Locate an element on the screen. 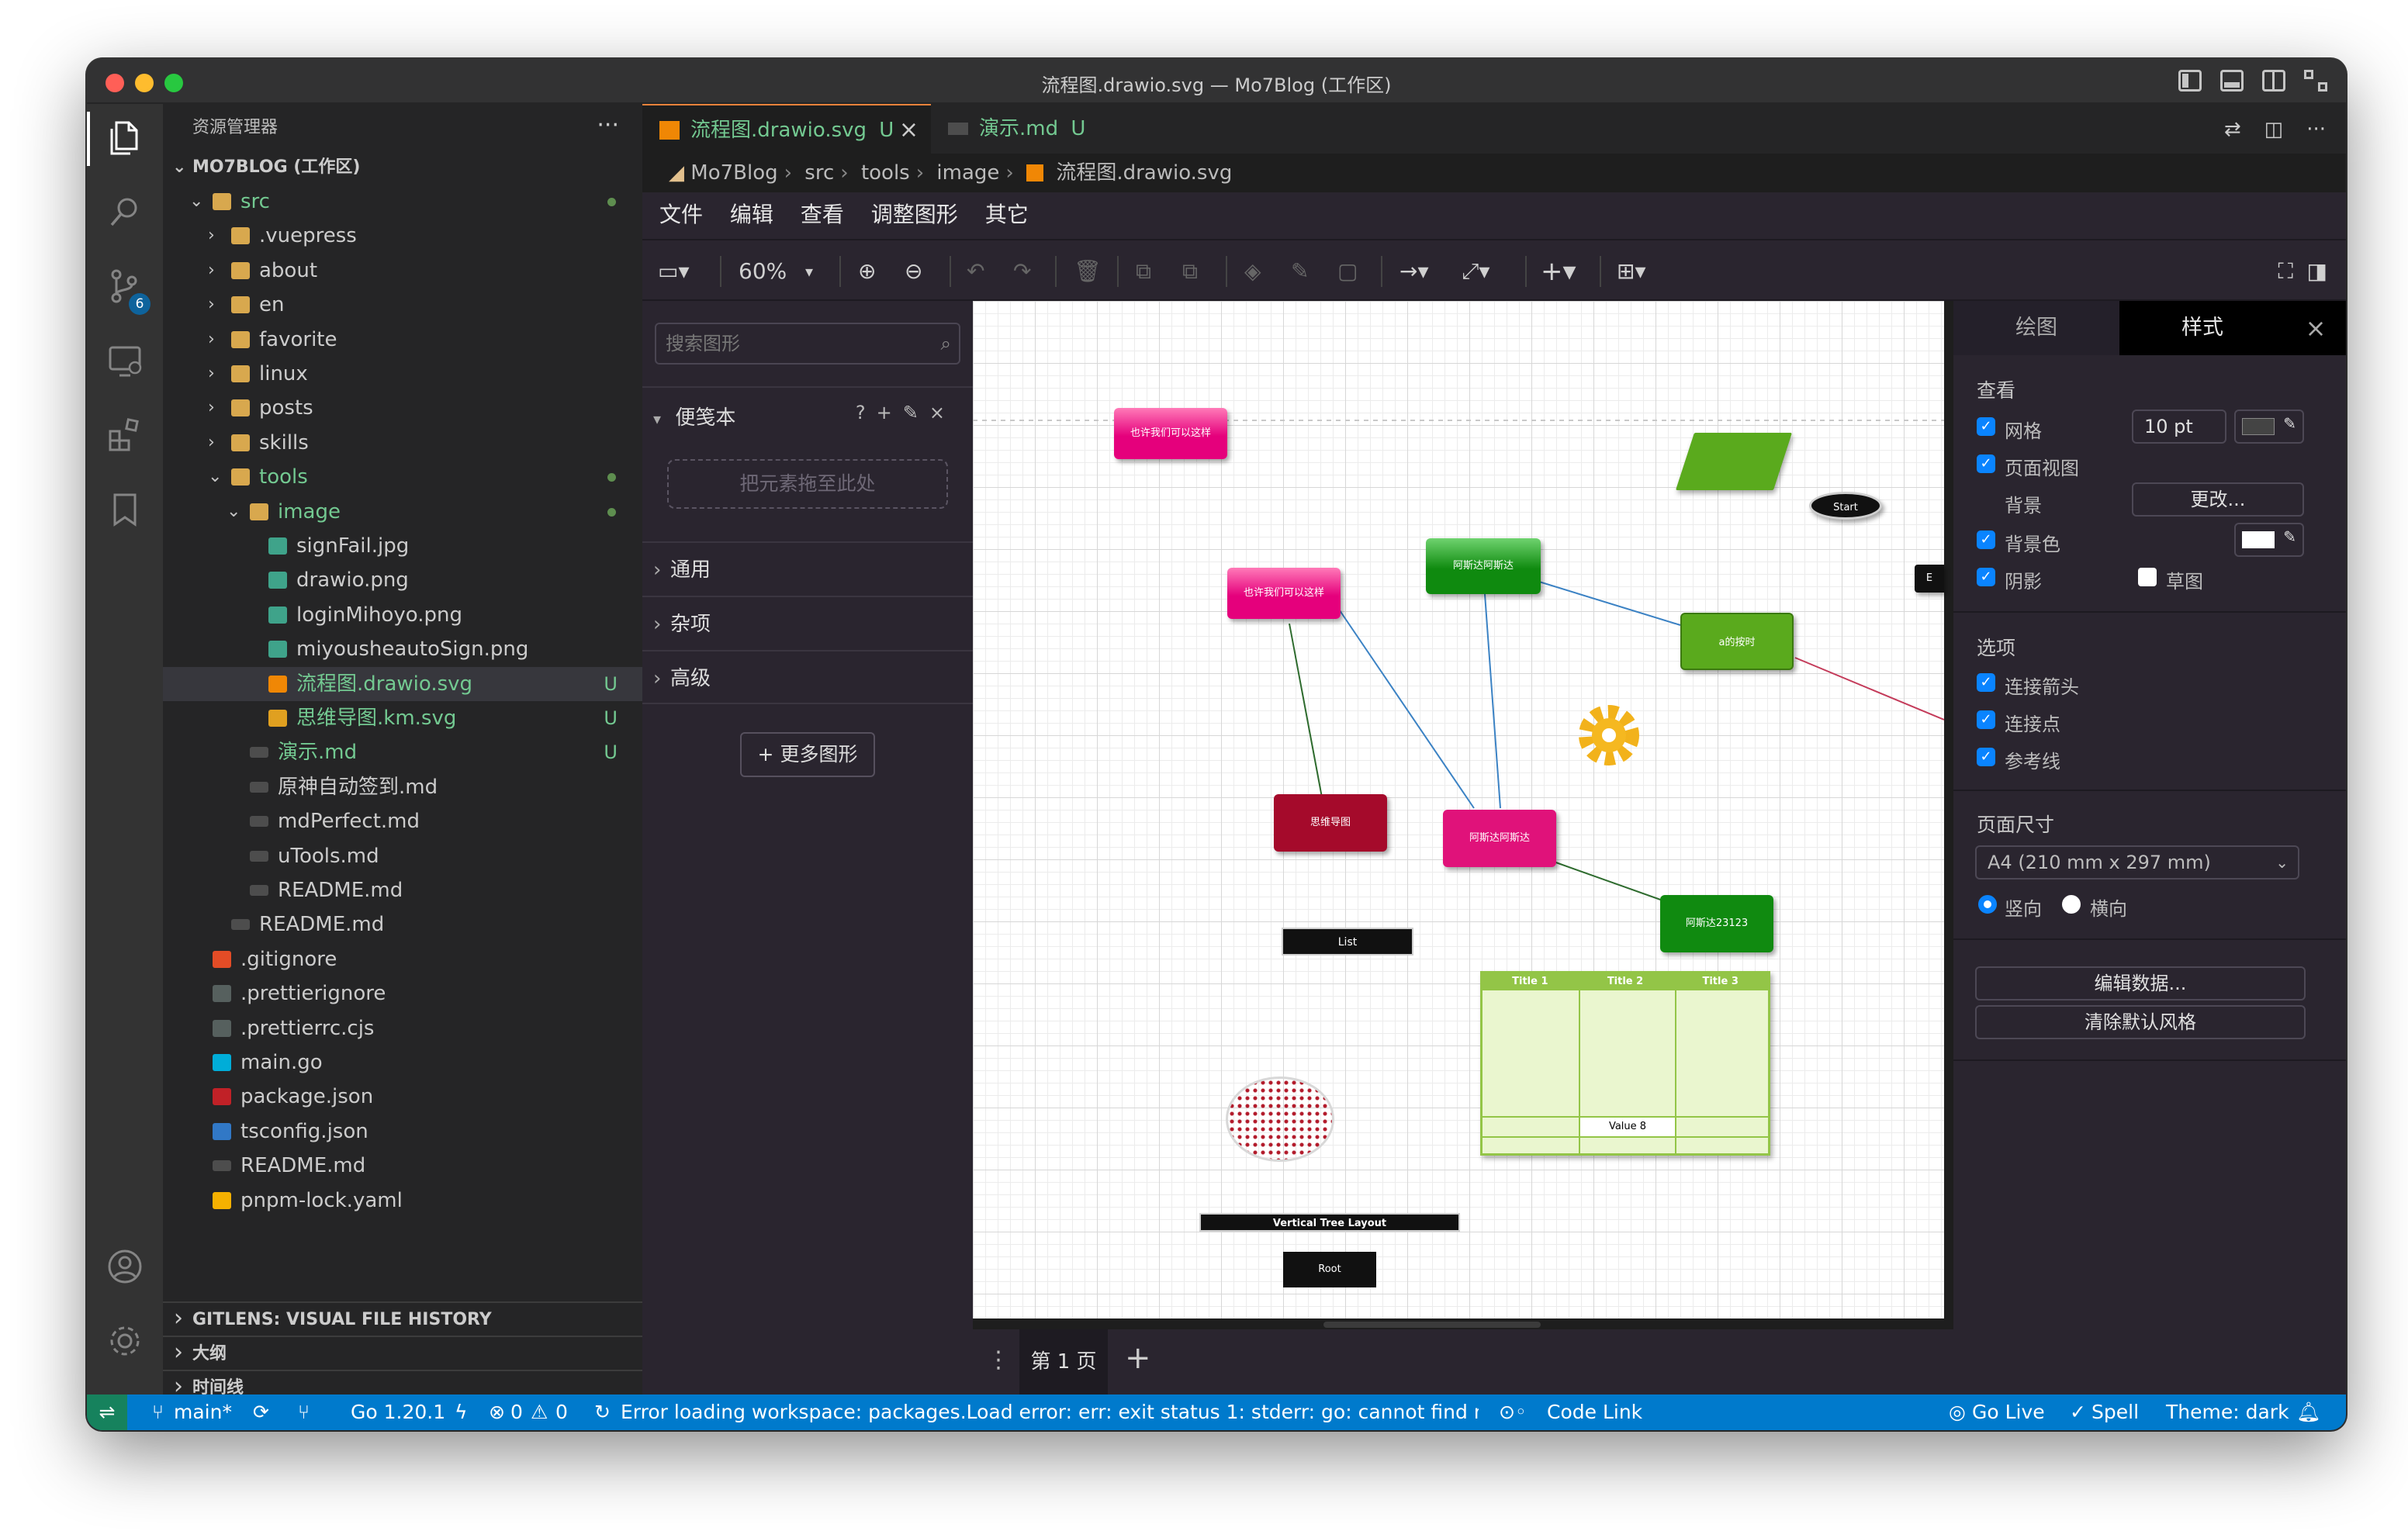 The height and width of the screenshot is (1531, 2408). grid-checkbox: ✓ is located at coordinates (1986, 426).